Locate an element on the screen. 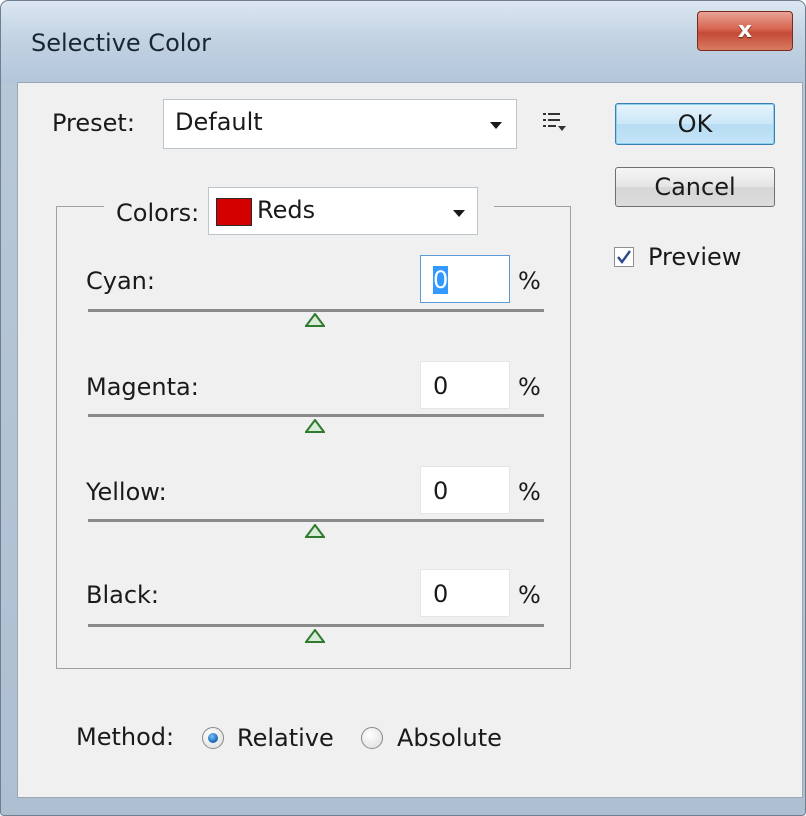 This screenshot has width=806, height=816. magenta-input: 0 is located at coordinates (465, 385).